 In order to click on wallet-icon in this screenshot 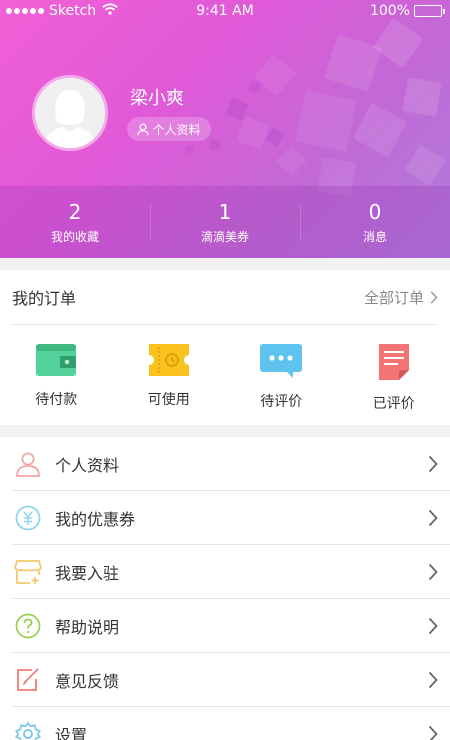, I will do `click(56, 360)`.